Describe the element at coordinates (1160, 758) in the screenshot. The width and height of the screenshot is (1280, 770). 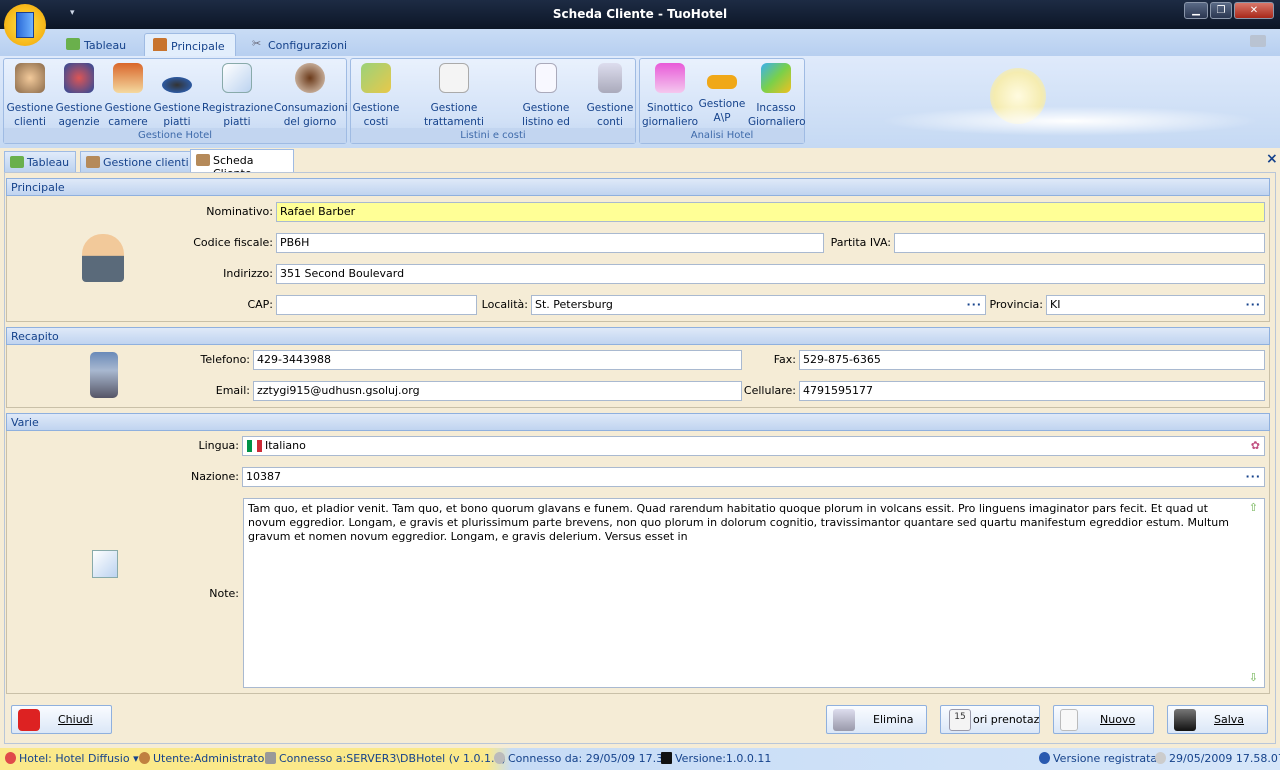
I see `clock-icon` at that location.